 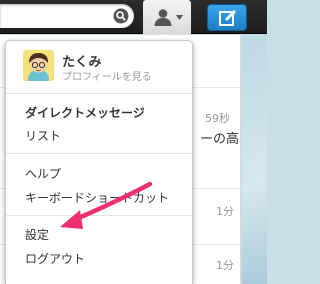 I want to click on background-pattern, so click(x=254, y=159).